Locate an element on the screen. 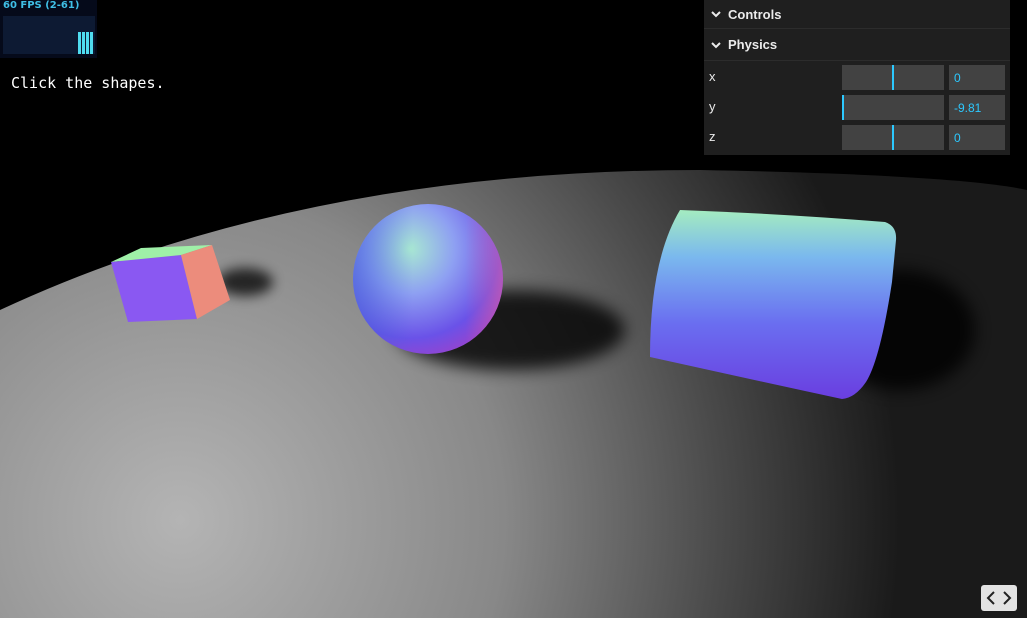  controls-folder-header: Controls is located at coordinates (857, 14).